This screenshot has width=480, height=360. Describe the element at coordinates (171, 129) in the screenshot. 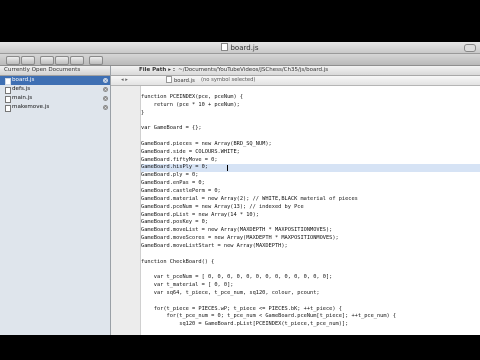

I see `code-text: var GameBoard = {};` at that location.